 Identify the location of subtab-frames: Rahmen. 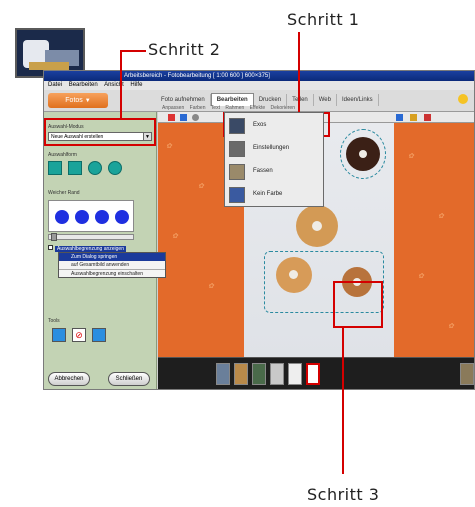
(234, 108).